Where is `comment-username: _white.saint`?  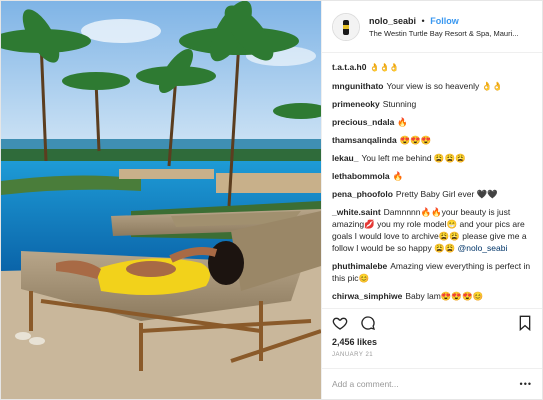
comment-username: _white.saint is located at coordinates (356, 212).